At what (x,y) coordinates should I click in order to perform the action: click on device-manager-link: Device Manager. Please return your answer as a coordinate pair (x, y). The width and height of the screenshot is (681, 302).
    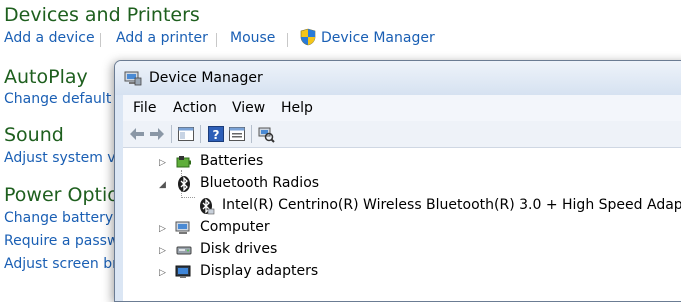
    Looking at the image, I should click on (378, 38).